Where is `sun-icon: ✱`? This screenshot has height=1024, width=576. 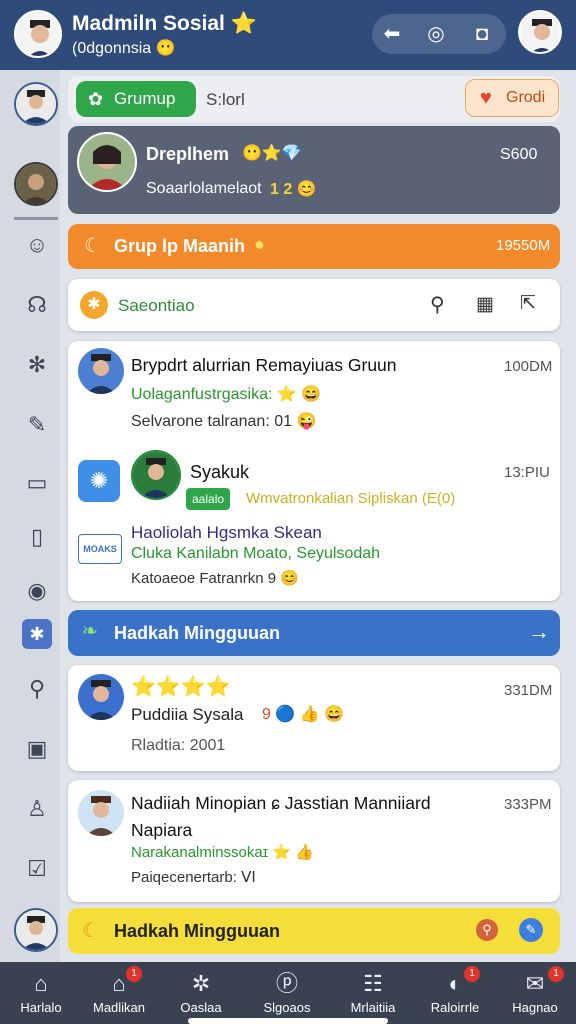
sun-icon: ✱ is located at coordinates (94, 305).